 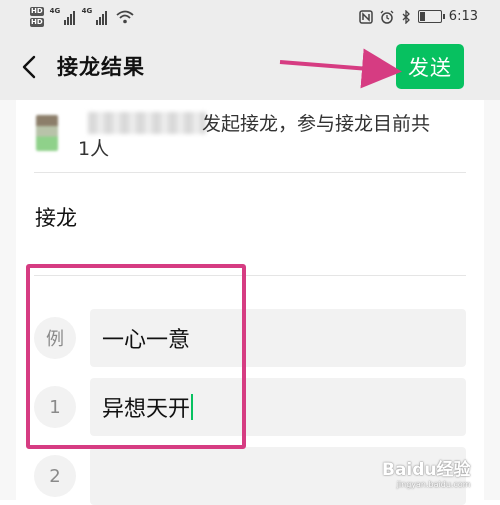 What do you see at coordinates (94, 16) in the screenshot?
I see `signal-icon-2: 4G` at bounding box center [94, 16].